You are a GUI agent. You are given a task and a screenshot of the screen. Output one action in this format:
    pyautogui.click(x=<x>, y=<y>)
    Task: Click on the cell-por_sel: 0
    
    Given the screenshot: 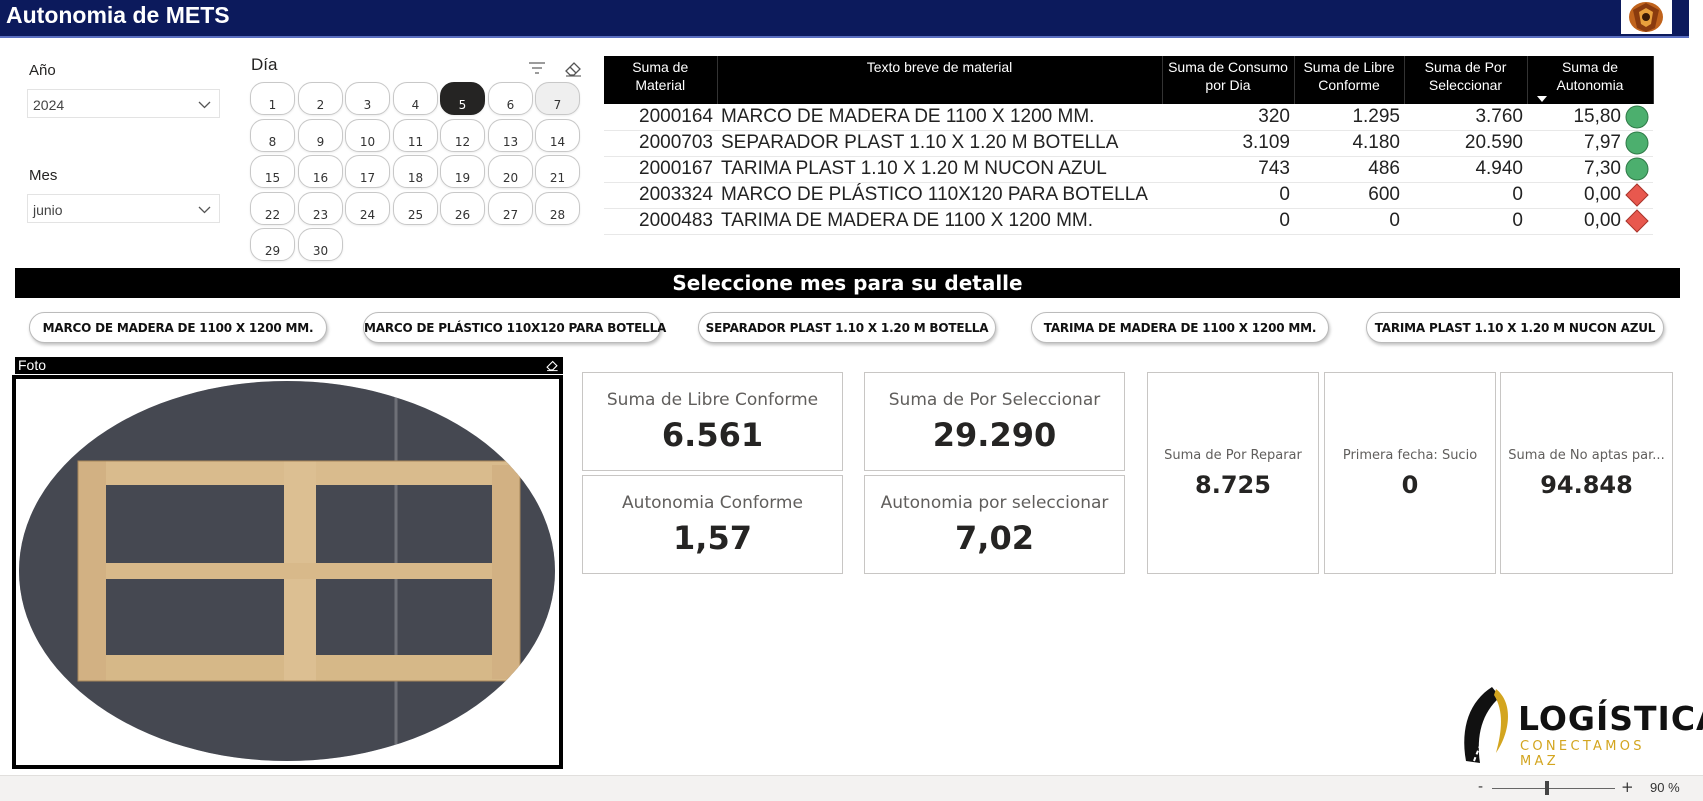 What is the action you would take?
    pyautogui.click(x=1465, y=195)
    